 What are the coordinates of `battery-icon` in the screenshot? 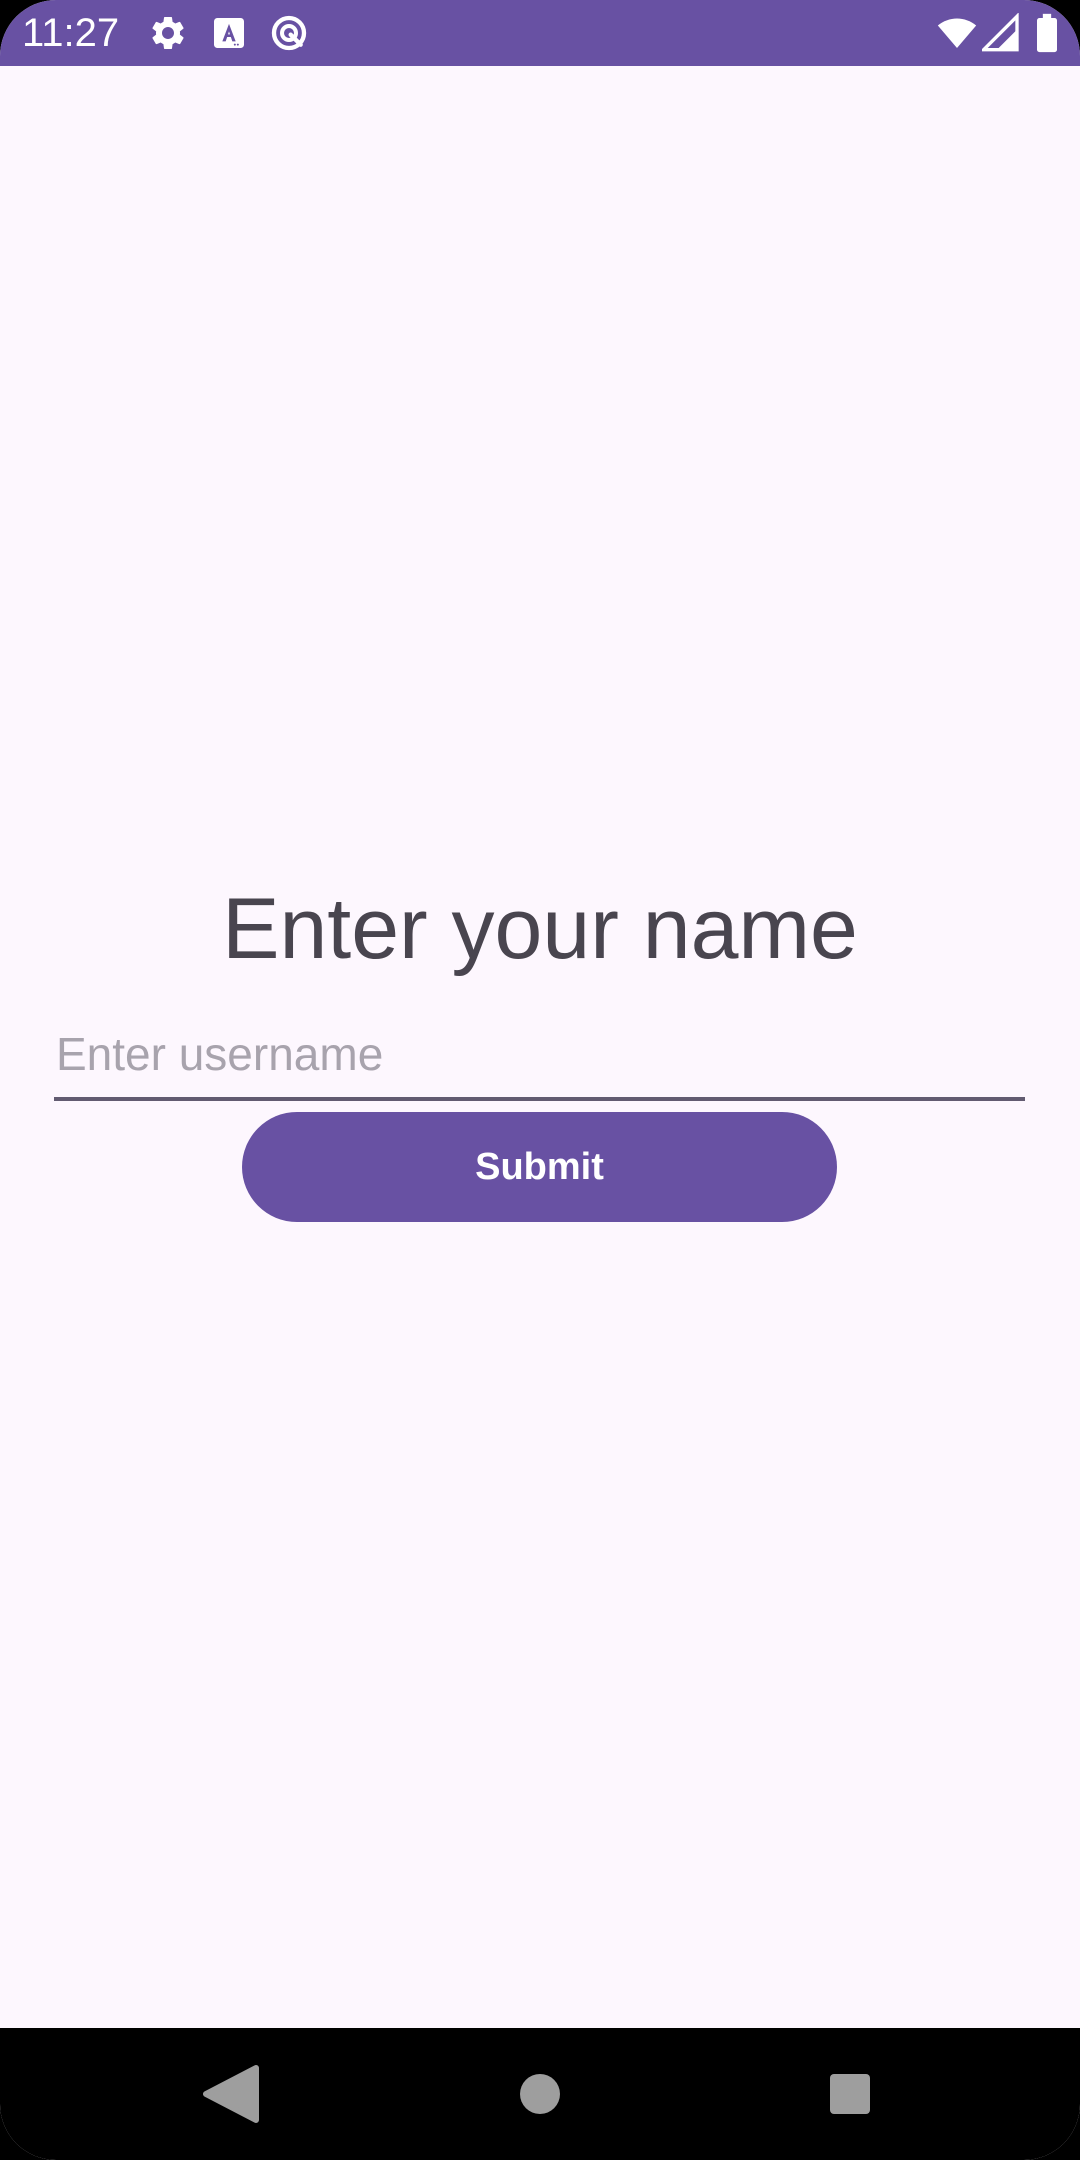 It's located at (1047, 33).